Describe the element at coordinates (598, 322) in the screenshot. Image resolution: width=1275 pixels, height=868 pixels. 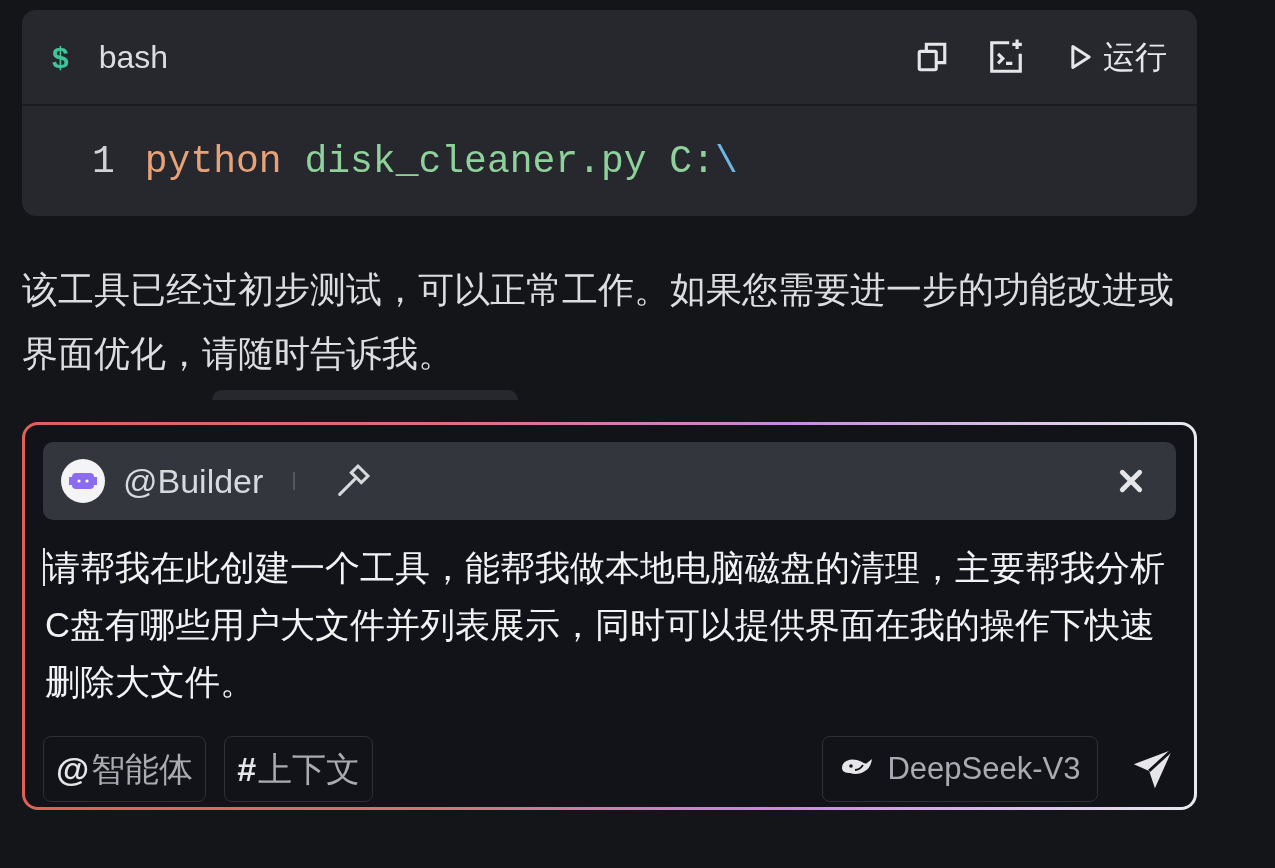
I see `message-text: 该工具已经过初步测试，可以正常工作。如果您需要进一步的功能改进或界面优化，请随时告诉我。` at that location.